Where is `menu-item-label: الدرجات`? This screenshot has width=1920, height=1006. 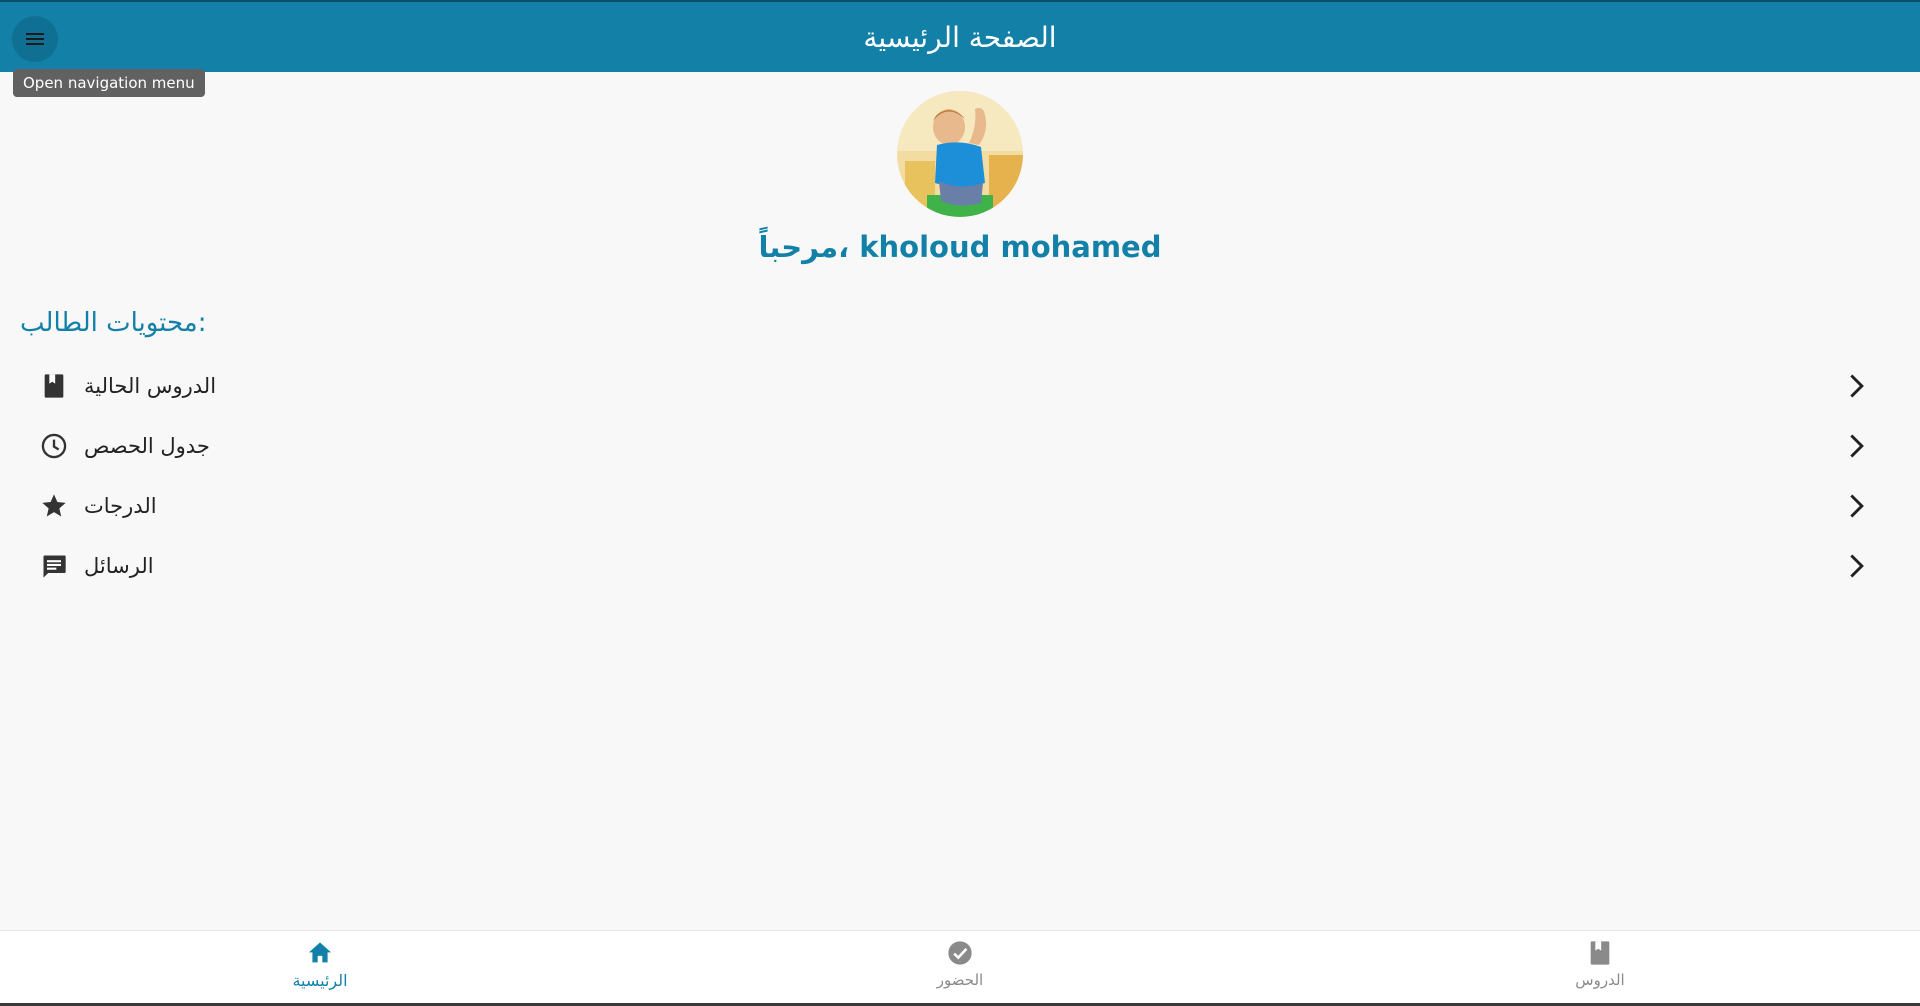
menu-item-label: الدرجات is located at coordinates (120, 506).